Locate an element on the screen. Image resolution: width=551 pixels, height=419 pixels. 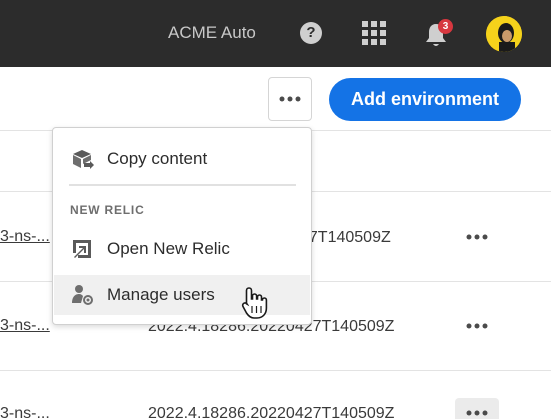
menu-item-manage-users: Manage users is located at coordinates (182, 295).